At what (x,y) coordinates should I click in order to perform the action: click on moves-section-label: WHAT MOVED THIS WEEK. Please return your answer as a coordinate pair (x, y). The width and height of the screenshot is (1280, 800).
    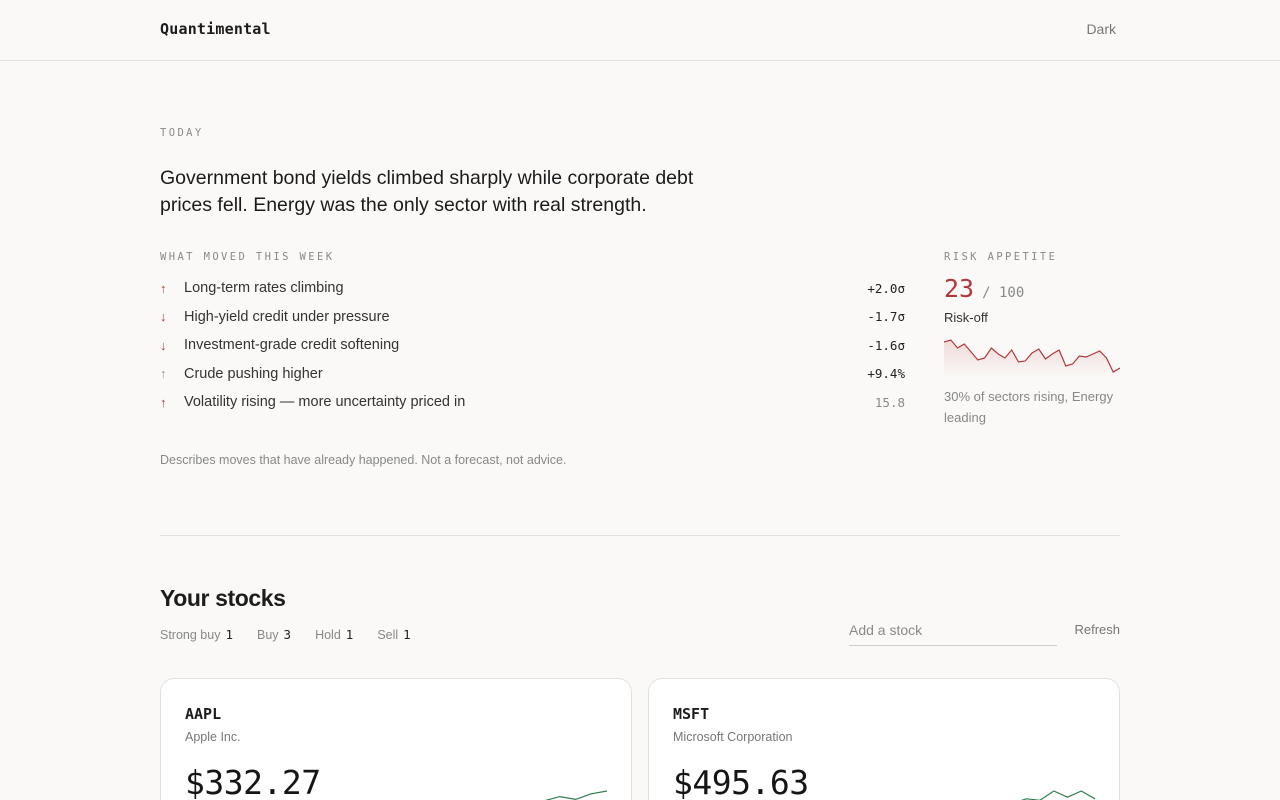
    Looking at the image, I should click on (247, 257).